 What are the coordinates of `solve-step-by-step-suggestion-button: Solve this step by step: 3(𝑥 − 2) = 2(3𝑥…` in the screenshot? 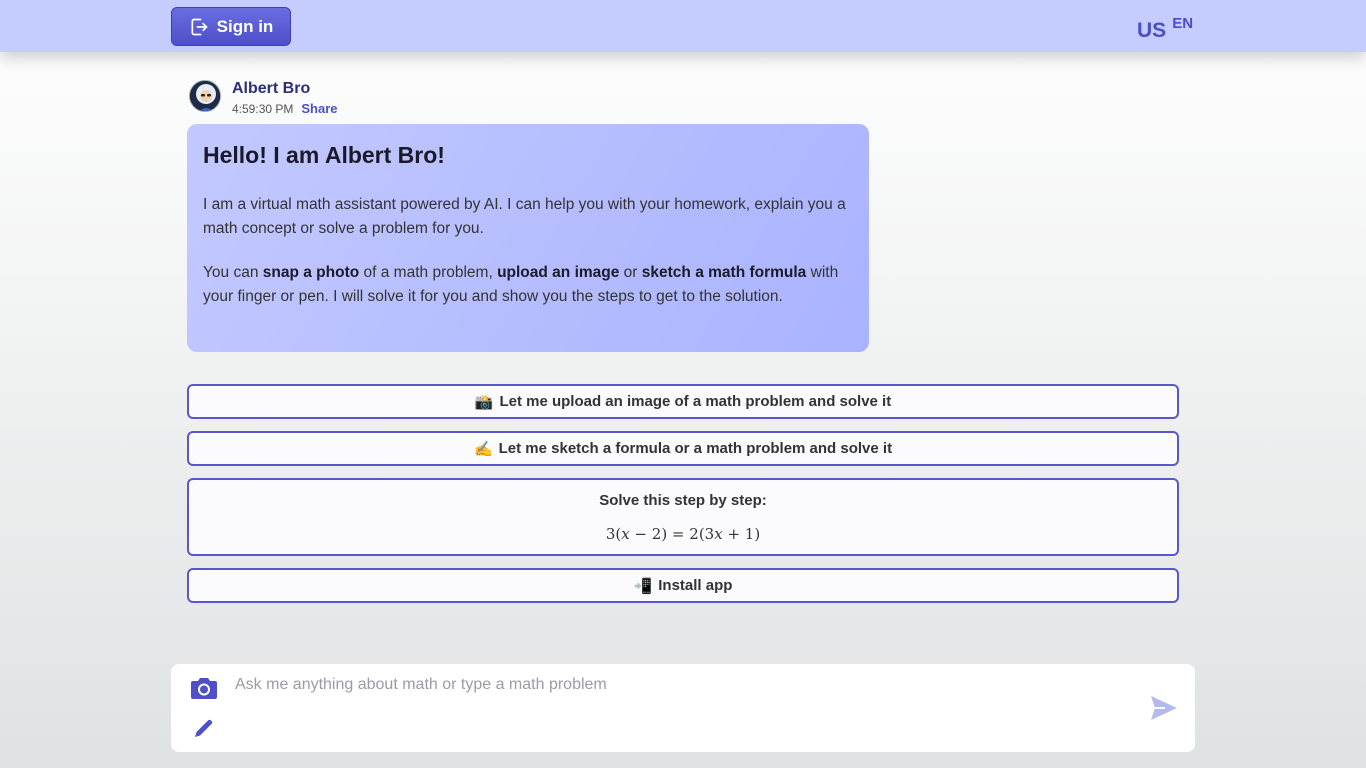 It's located at (683, 517).